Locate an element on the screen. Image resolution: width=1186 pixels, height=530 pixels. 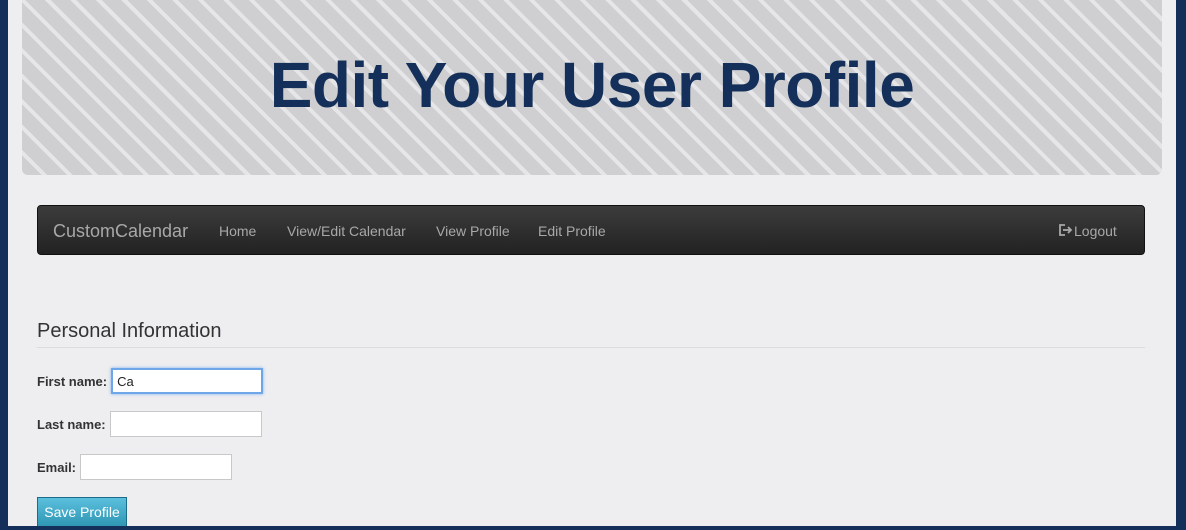
logout-icon is located at coordinates (1065, 231).